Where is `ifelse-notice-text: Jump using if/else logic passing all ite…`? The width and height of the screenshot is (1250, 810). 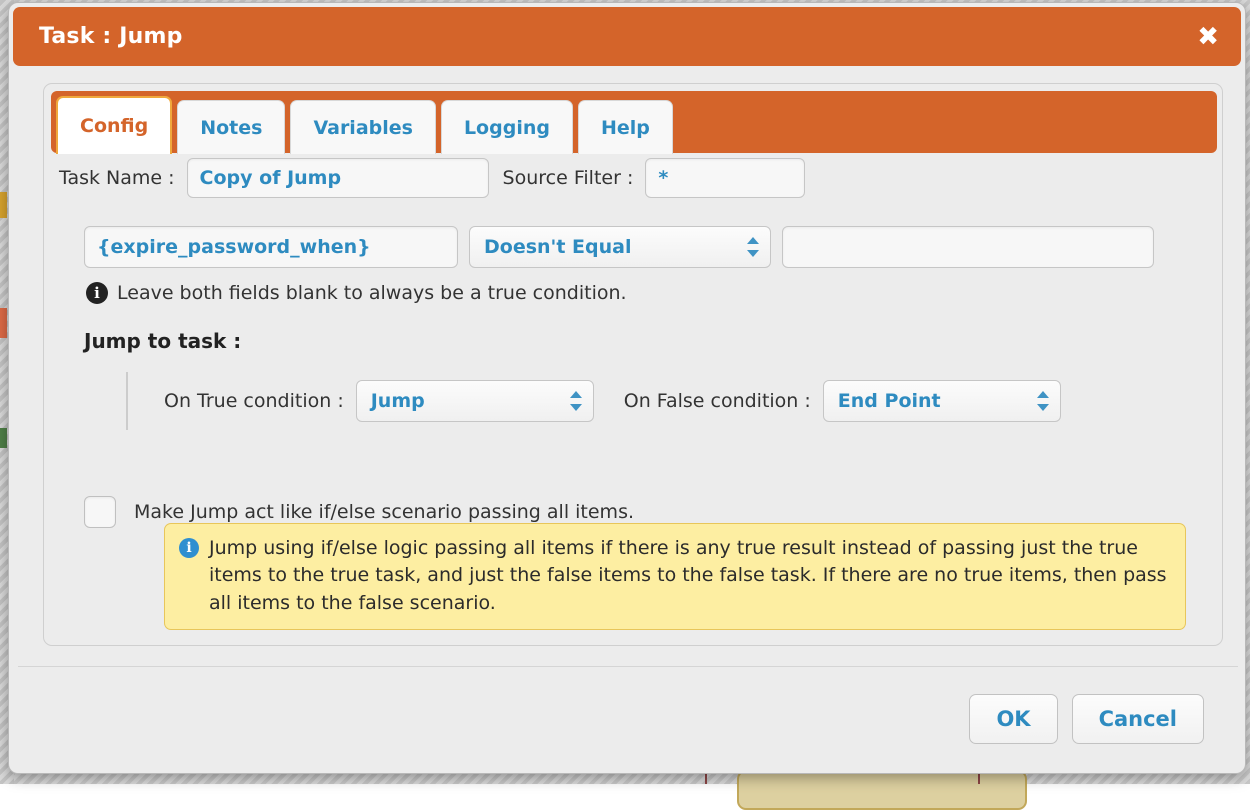 ifelse-notice-text: Jump using if/else logic passing all ite… is located at coordinates (690, 576).